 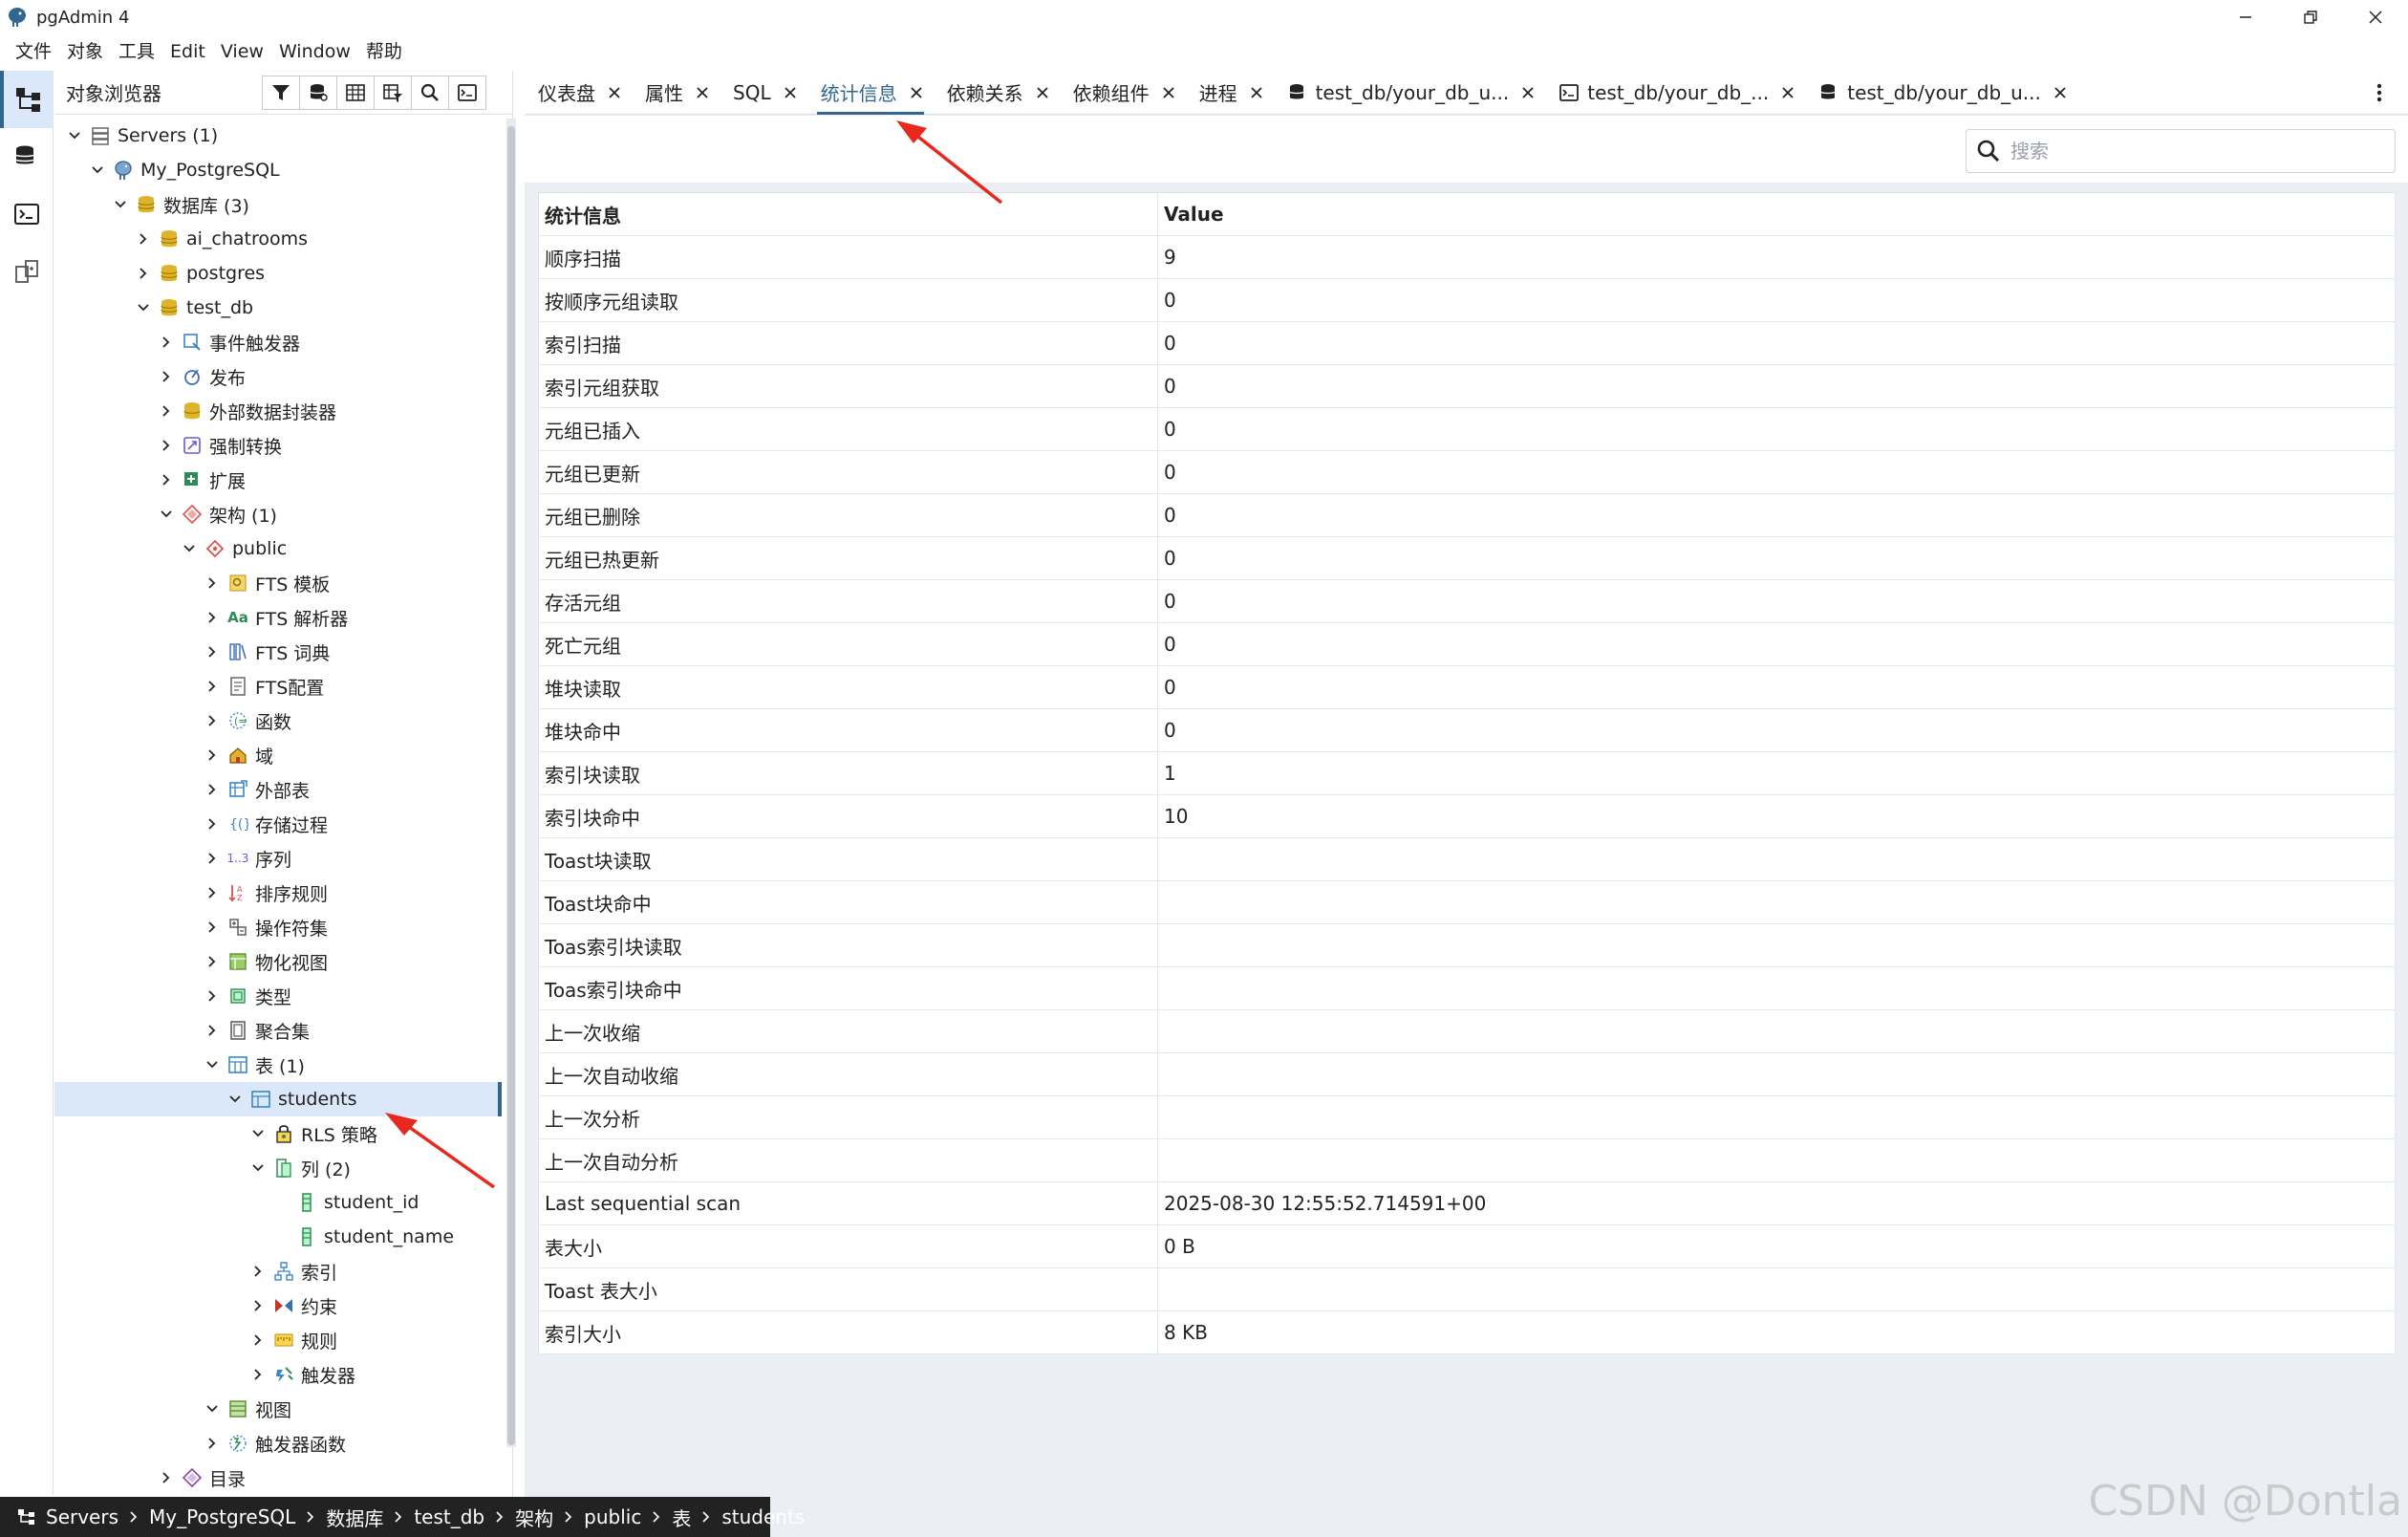 What do you see at coordinates (430, 92) in the screenshot?
I see `search-objects-button` at bounding box center [430, 92].